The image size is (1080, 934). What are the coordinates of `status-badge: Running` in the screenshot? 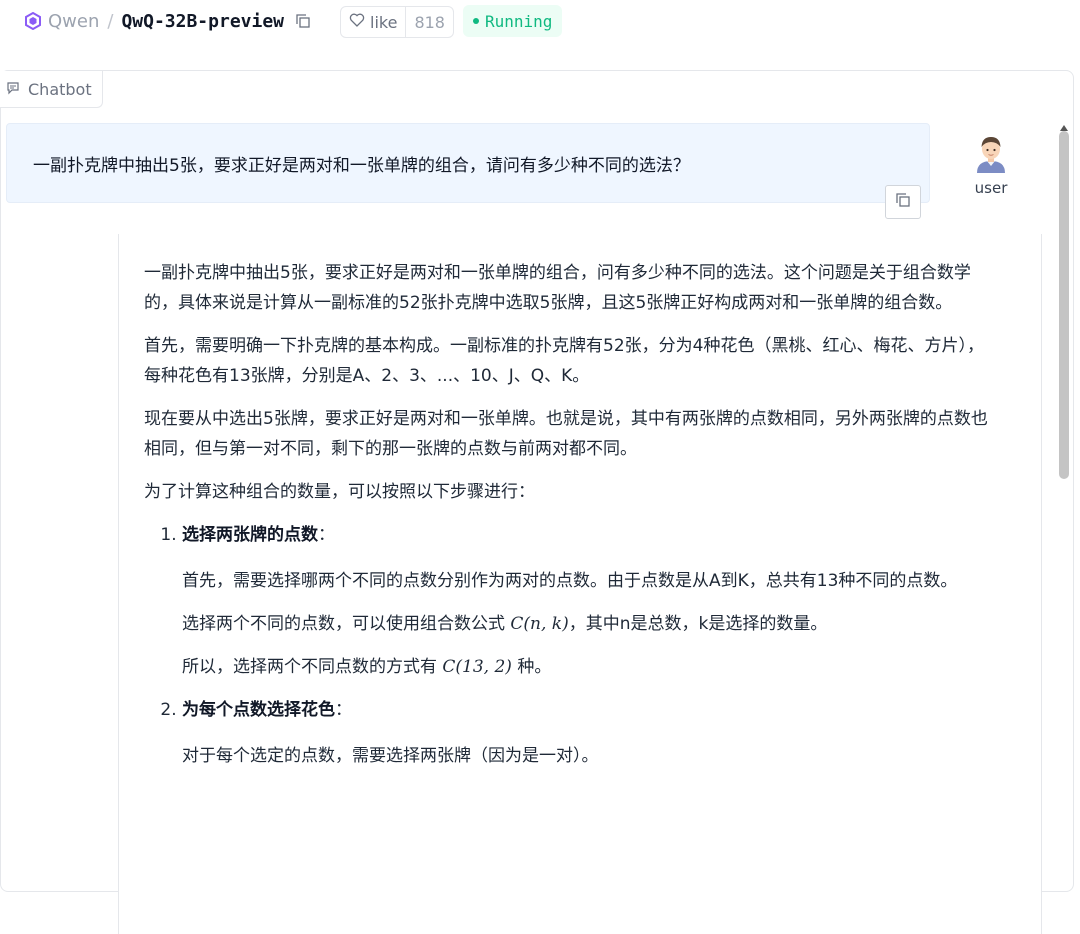 It's located at (513, 21).